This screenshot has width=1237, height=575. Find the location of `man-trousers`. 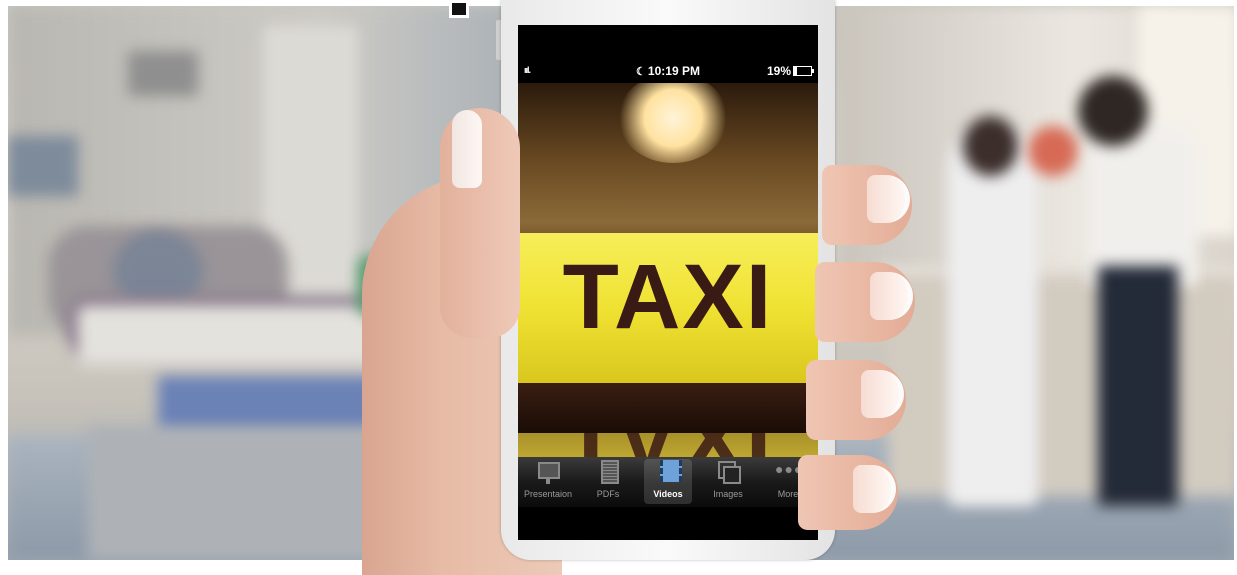

man-trousers is located at coordinates (1138, 386).